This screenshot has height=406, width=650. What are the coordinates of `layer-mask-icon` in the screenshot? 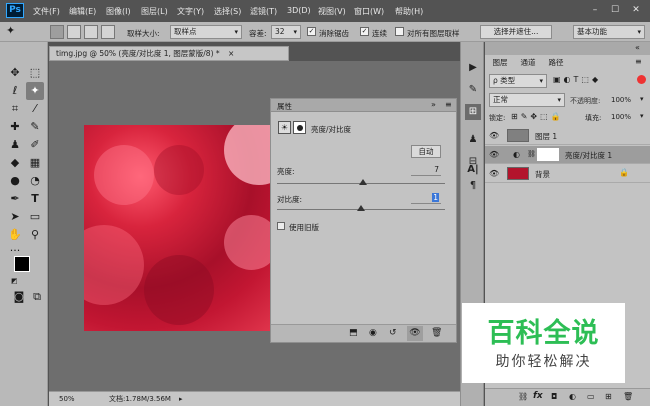 It's located at (299, 127).